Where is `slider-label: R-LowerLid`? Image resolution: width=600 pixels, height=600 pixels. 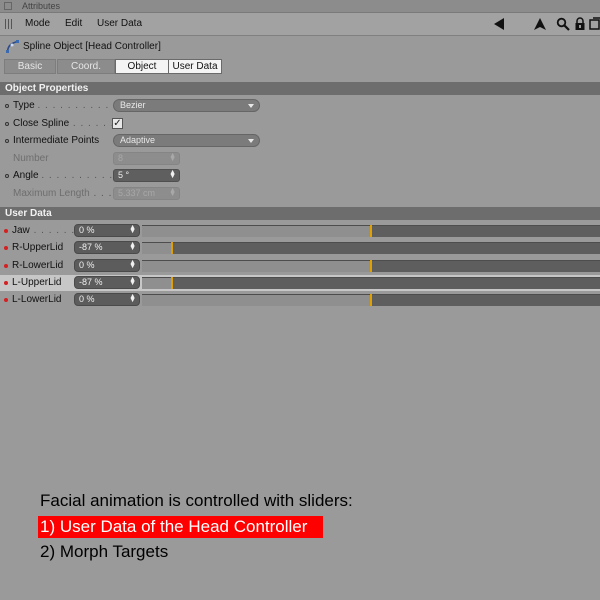
slider-label: R-LowerLid is located at coordinates (38, 265).